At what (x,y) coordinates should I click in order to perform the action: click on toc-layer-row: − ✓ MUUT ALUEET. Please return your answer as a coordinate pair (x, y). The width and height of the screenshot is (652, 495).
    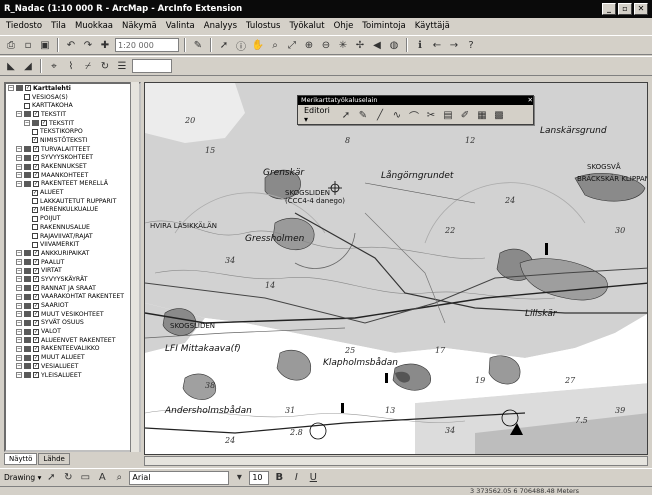
    Looking at the image, I should click on (72, 357).